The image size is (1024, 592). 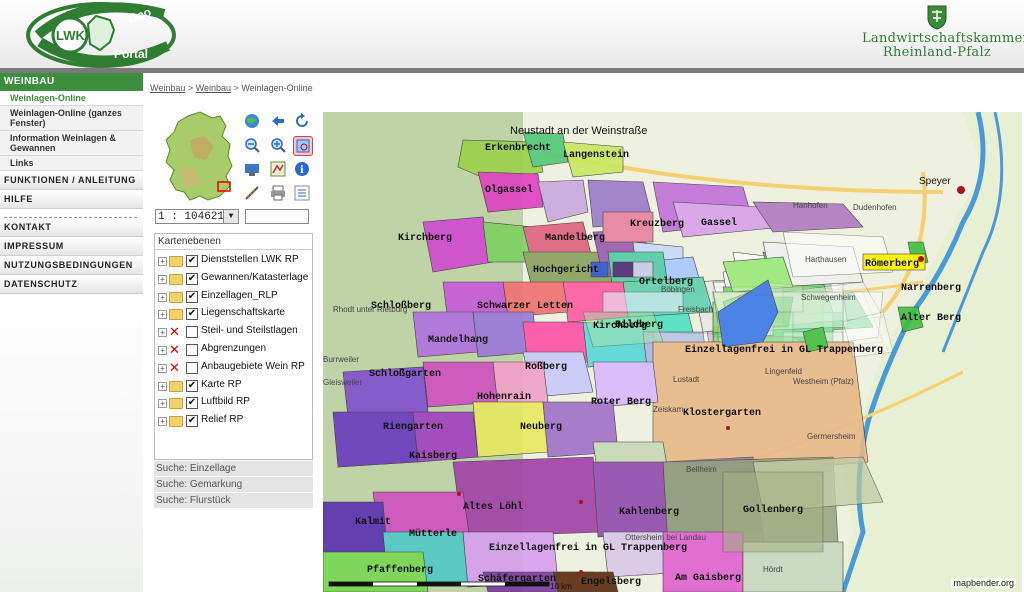 What do you see at coordinates (937, 52) in the screenshot?
I see `lwk-name-line2: Rheinland-Pfalz` at bounding box center [937, 52].